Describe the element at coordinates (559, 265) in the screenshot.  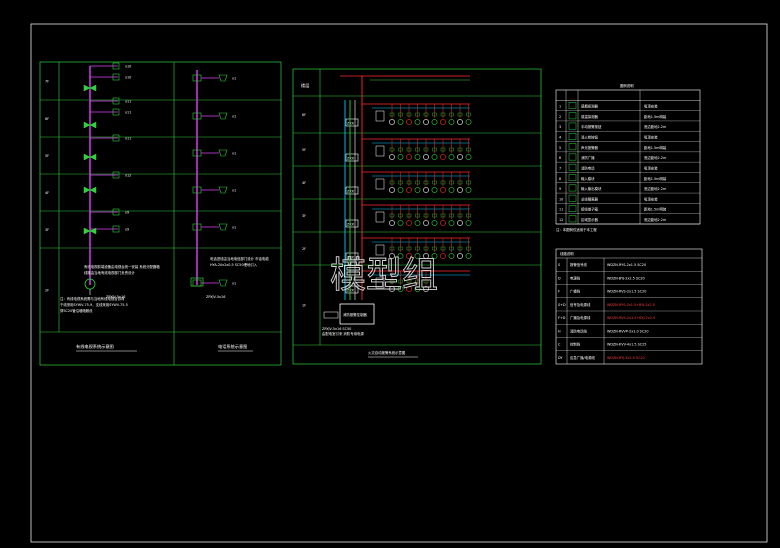
I see `wiring-code: S` at that location.